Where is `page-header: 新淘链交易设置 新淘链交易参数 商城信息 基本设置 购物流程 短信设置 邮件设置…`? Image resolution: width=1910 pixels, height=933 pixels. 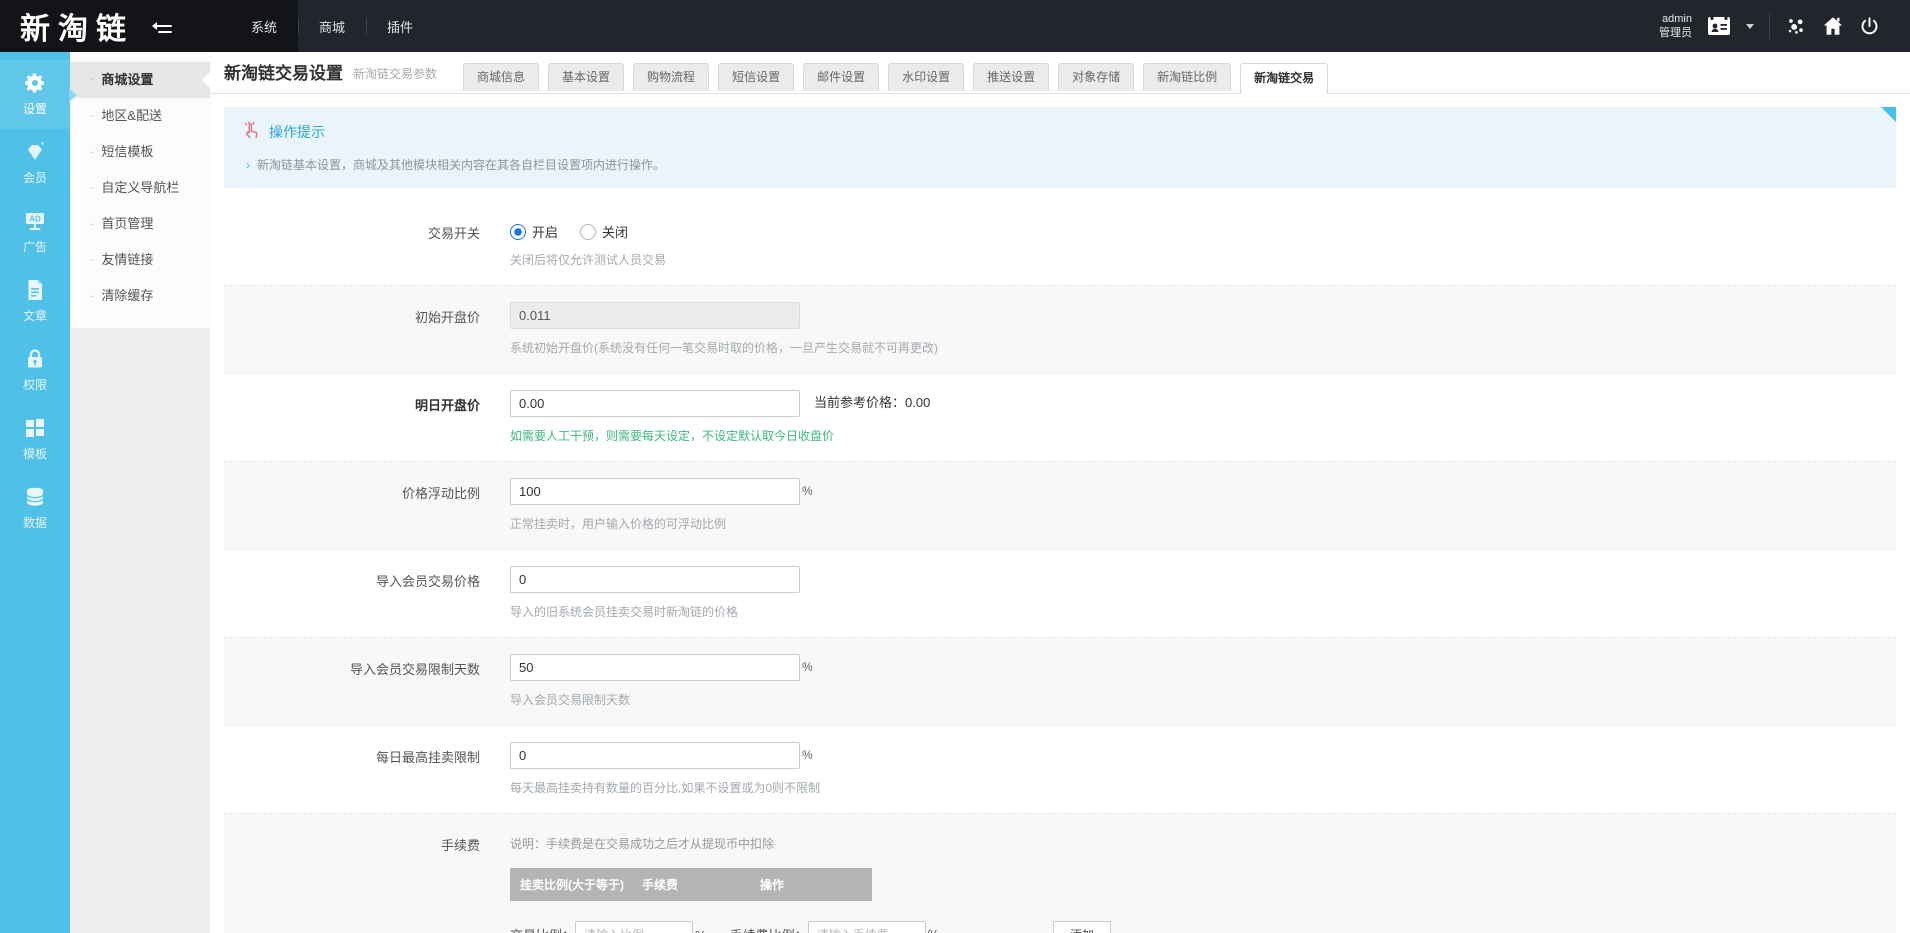 page-header: 新淘链交易设置 新淘链交易参数 商城信息 基本设置 购物流程 短信设置 邮件设置… is located at coordinates (1060, 73).